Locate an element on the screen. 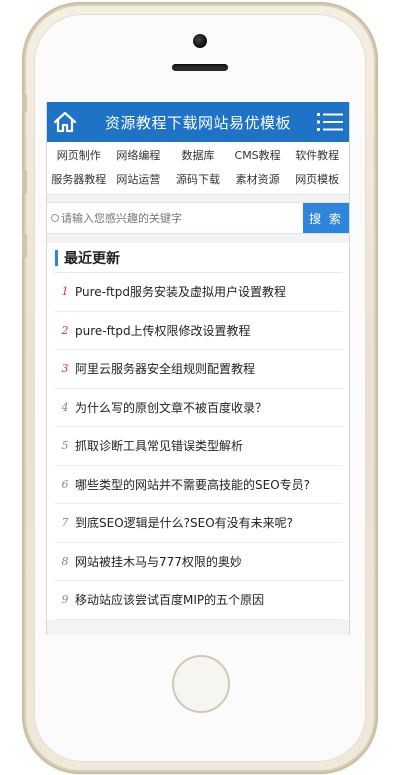  nav-item: 网络编程 is located at coordinates (139, 156).